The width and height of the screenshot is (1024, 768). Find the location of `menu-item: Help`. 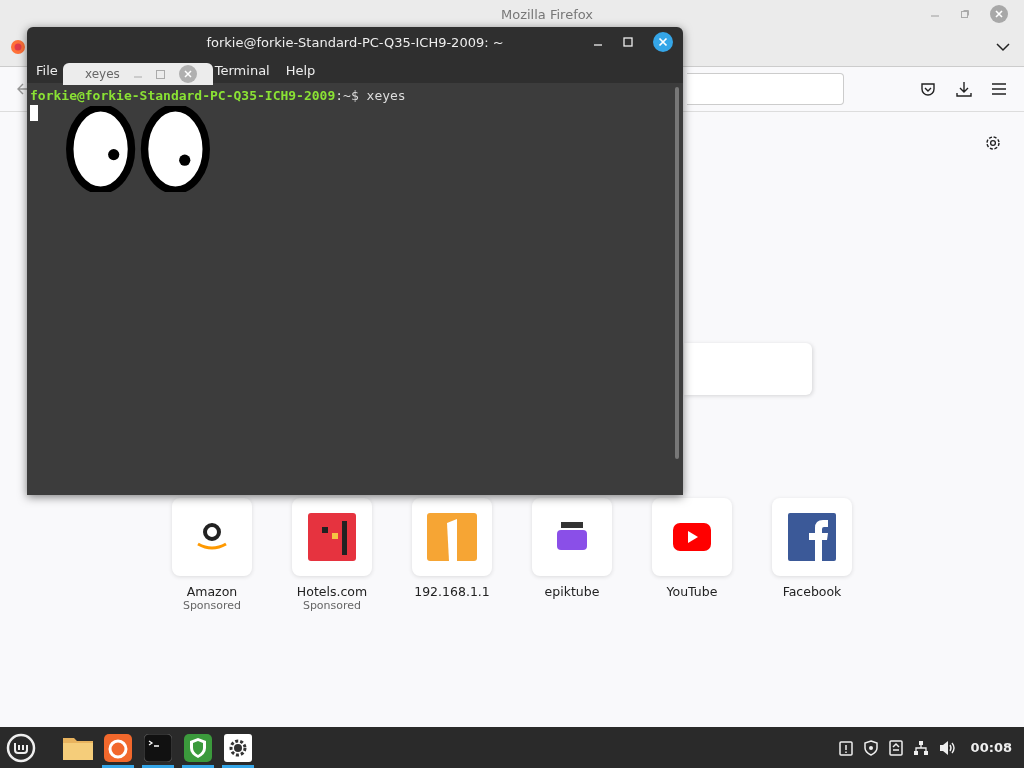

menu-item: Help is located at coordinates (300, 70).